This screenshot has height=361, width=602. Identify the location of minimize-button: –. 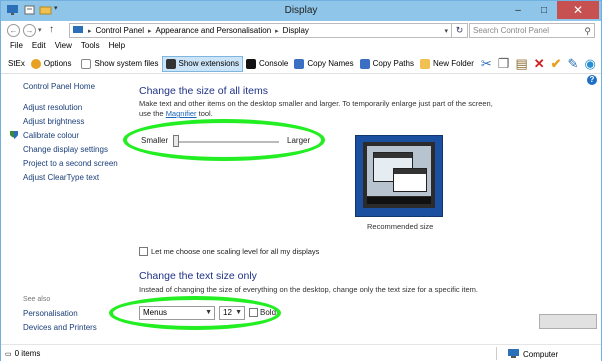
(518, 10).